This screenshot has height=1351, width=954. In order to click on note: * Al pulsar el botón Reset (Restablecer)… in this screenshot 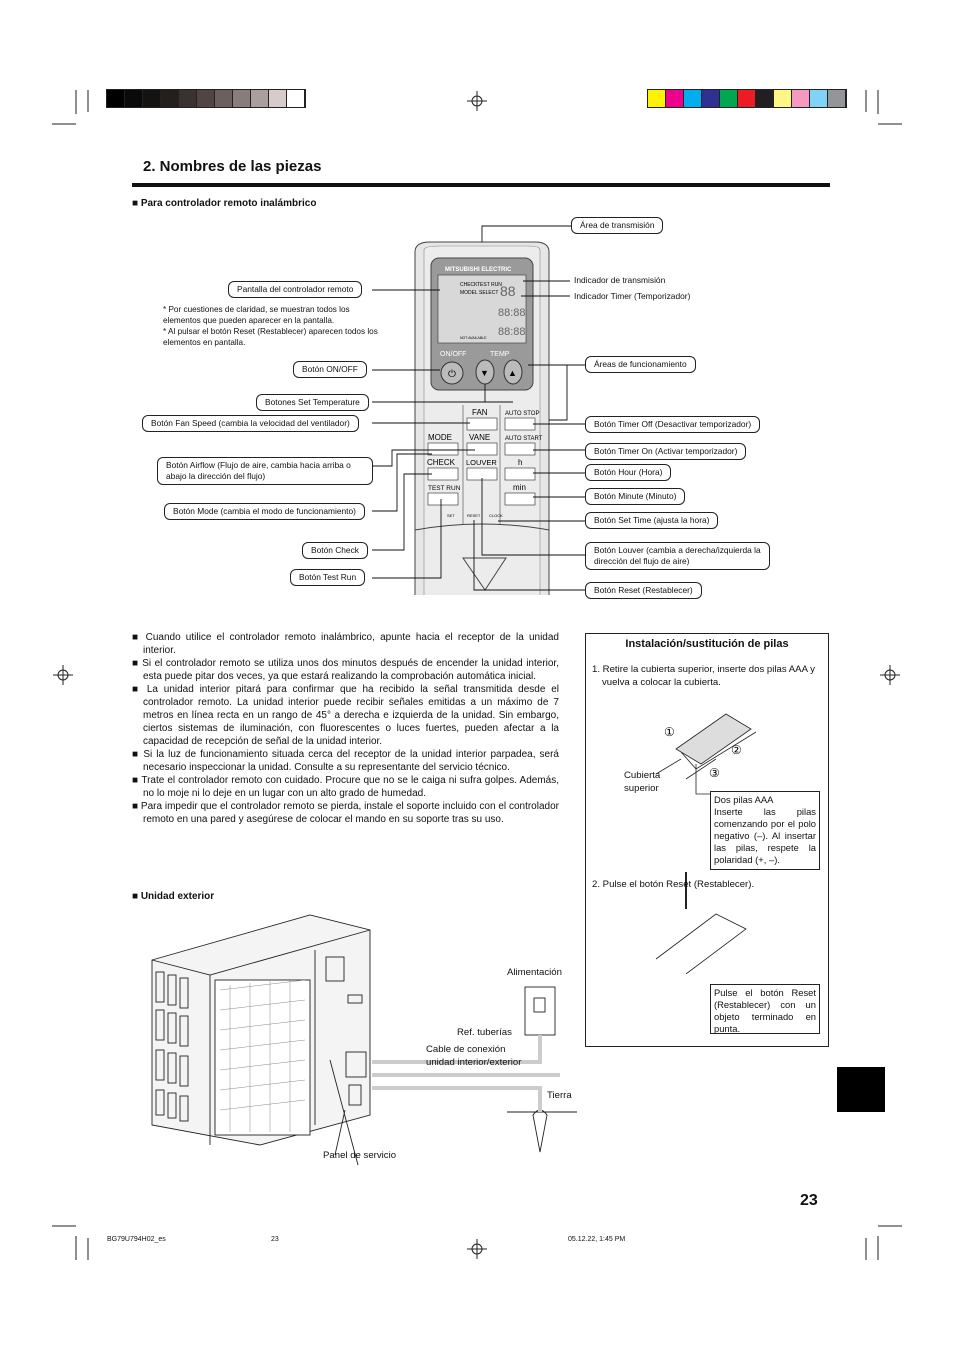, I will do `click(270, 337)`.